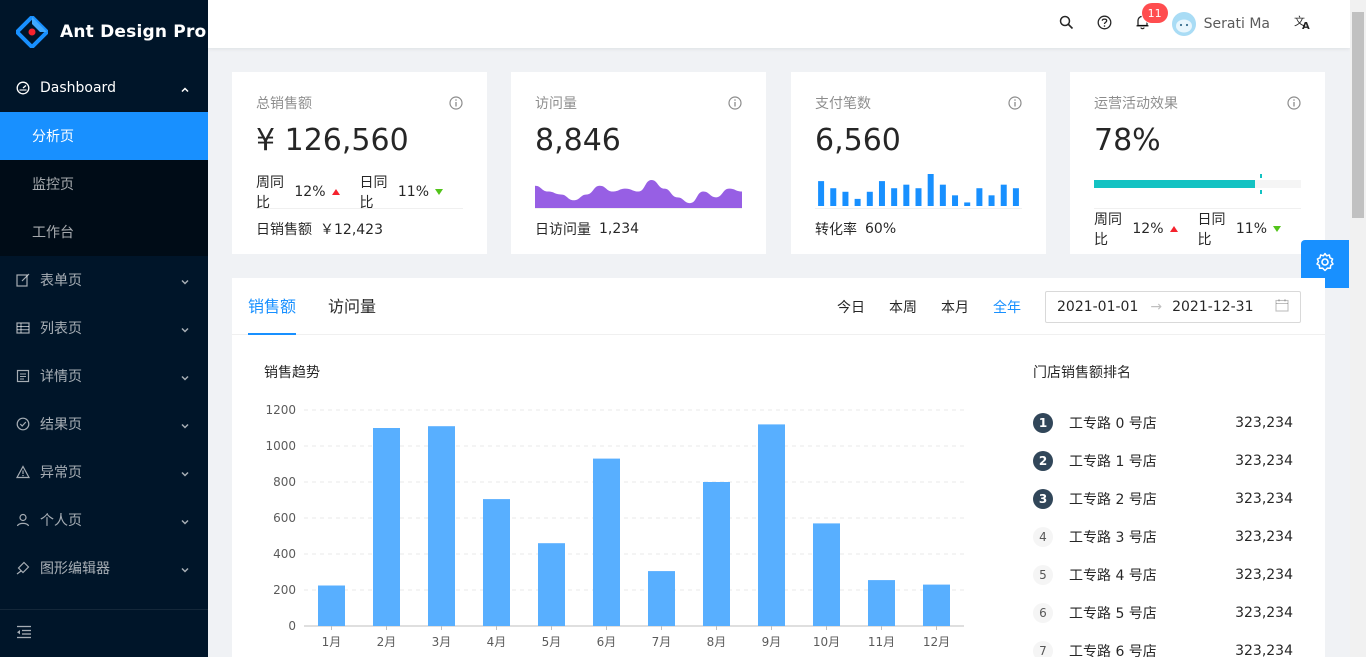 This screenshot has height=657, width=1366. I want to click on menu-monitor: 监控页, so click(104, 184).